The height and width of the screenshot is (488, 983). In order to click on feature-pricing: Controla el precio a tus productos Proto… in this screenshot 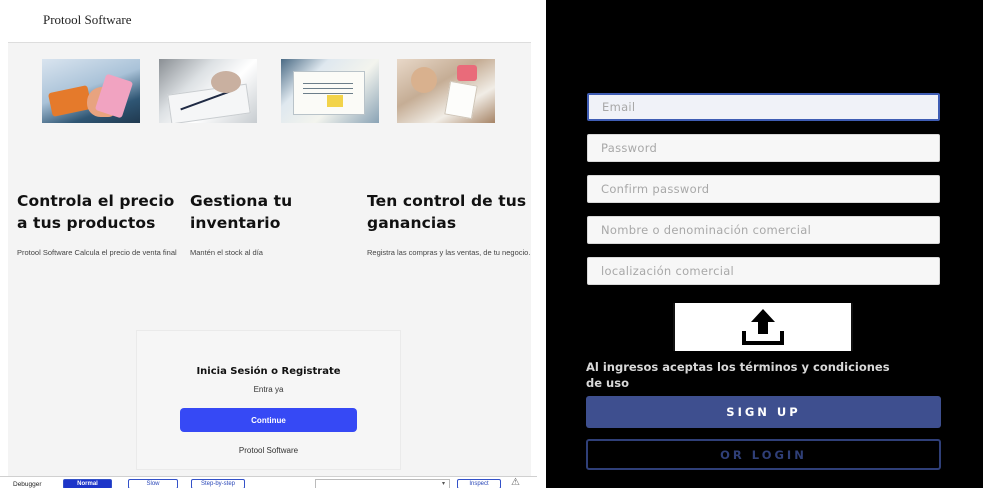, I will do `click(102, 224)`.